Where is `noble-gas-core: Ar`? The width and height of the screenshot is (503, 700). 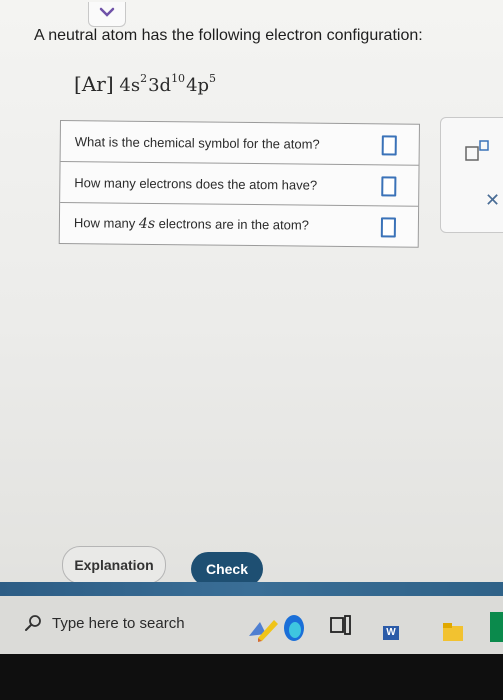 noble-gas-core: Ar is located at coordinates (93, 84).